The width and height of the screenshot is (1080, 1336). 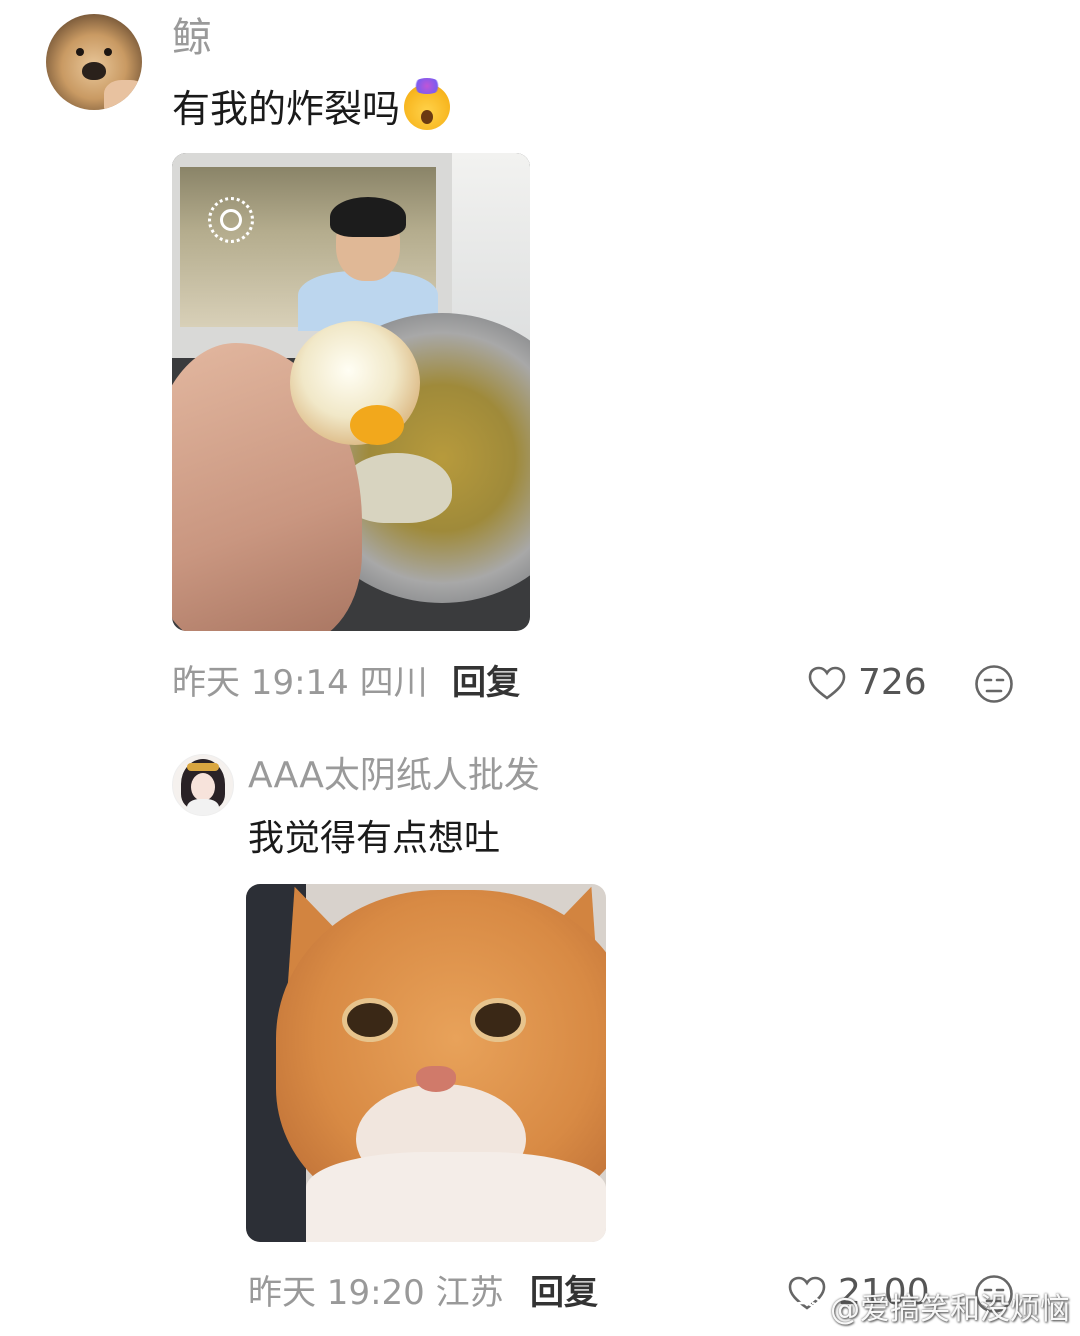 What do you see at coordinates (300, 683) in the screenshot?
I see `comment-time-location: 昨天 19:14 四川` at bounding box center [300, 683].